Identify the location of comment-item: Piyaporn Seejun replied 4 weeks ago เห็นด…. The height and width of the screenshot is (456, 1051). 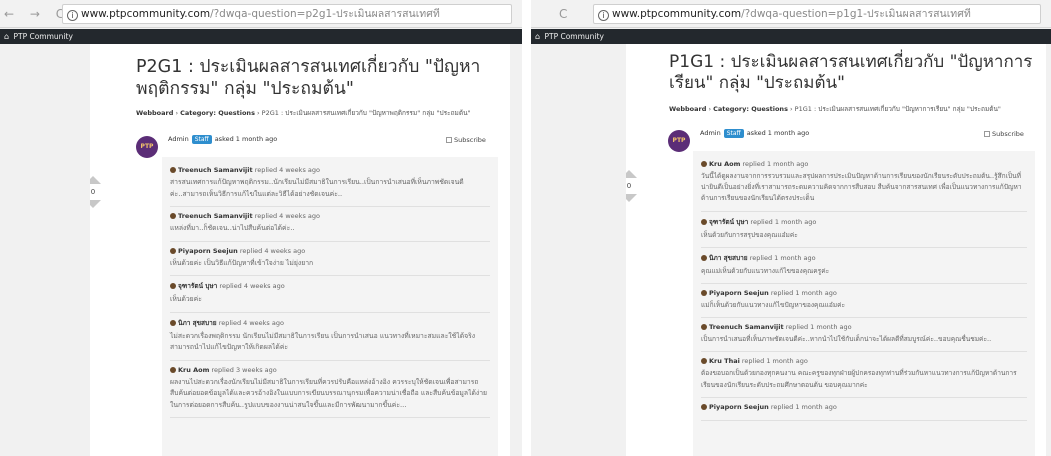
(330, 259).